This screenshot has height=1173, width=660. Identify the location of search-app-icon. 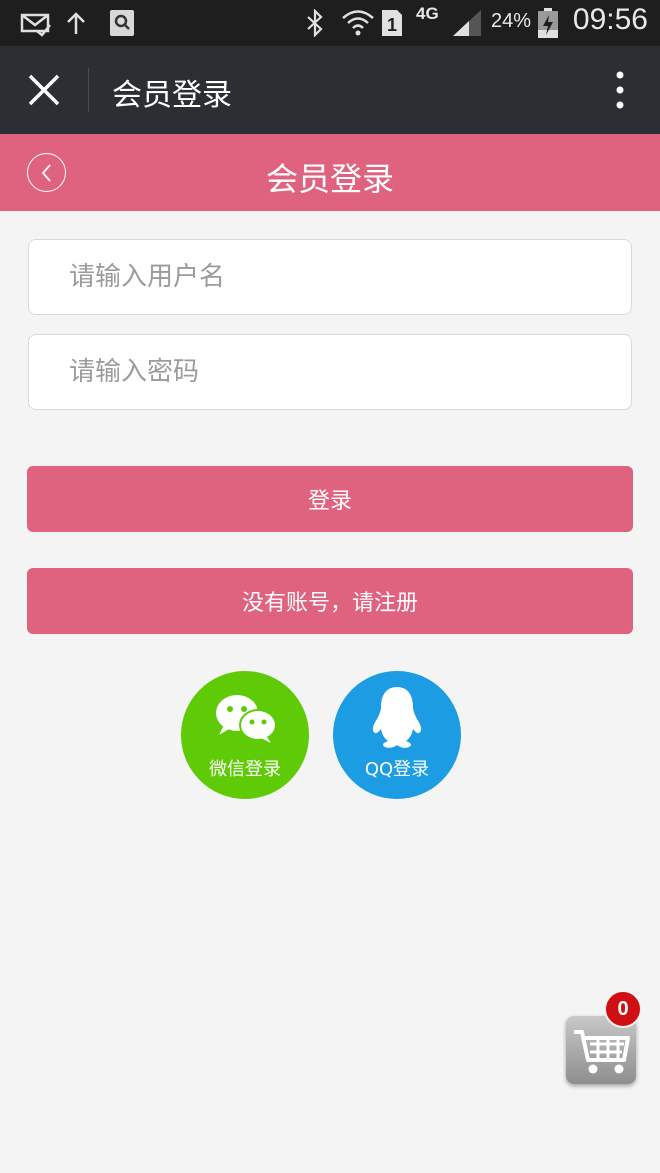
(122, 23).